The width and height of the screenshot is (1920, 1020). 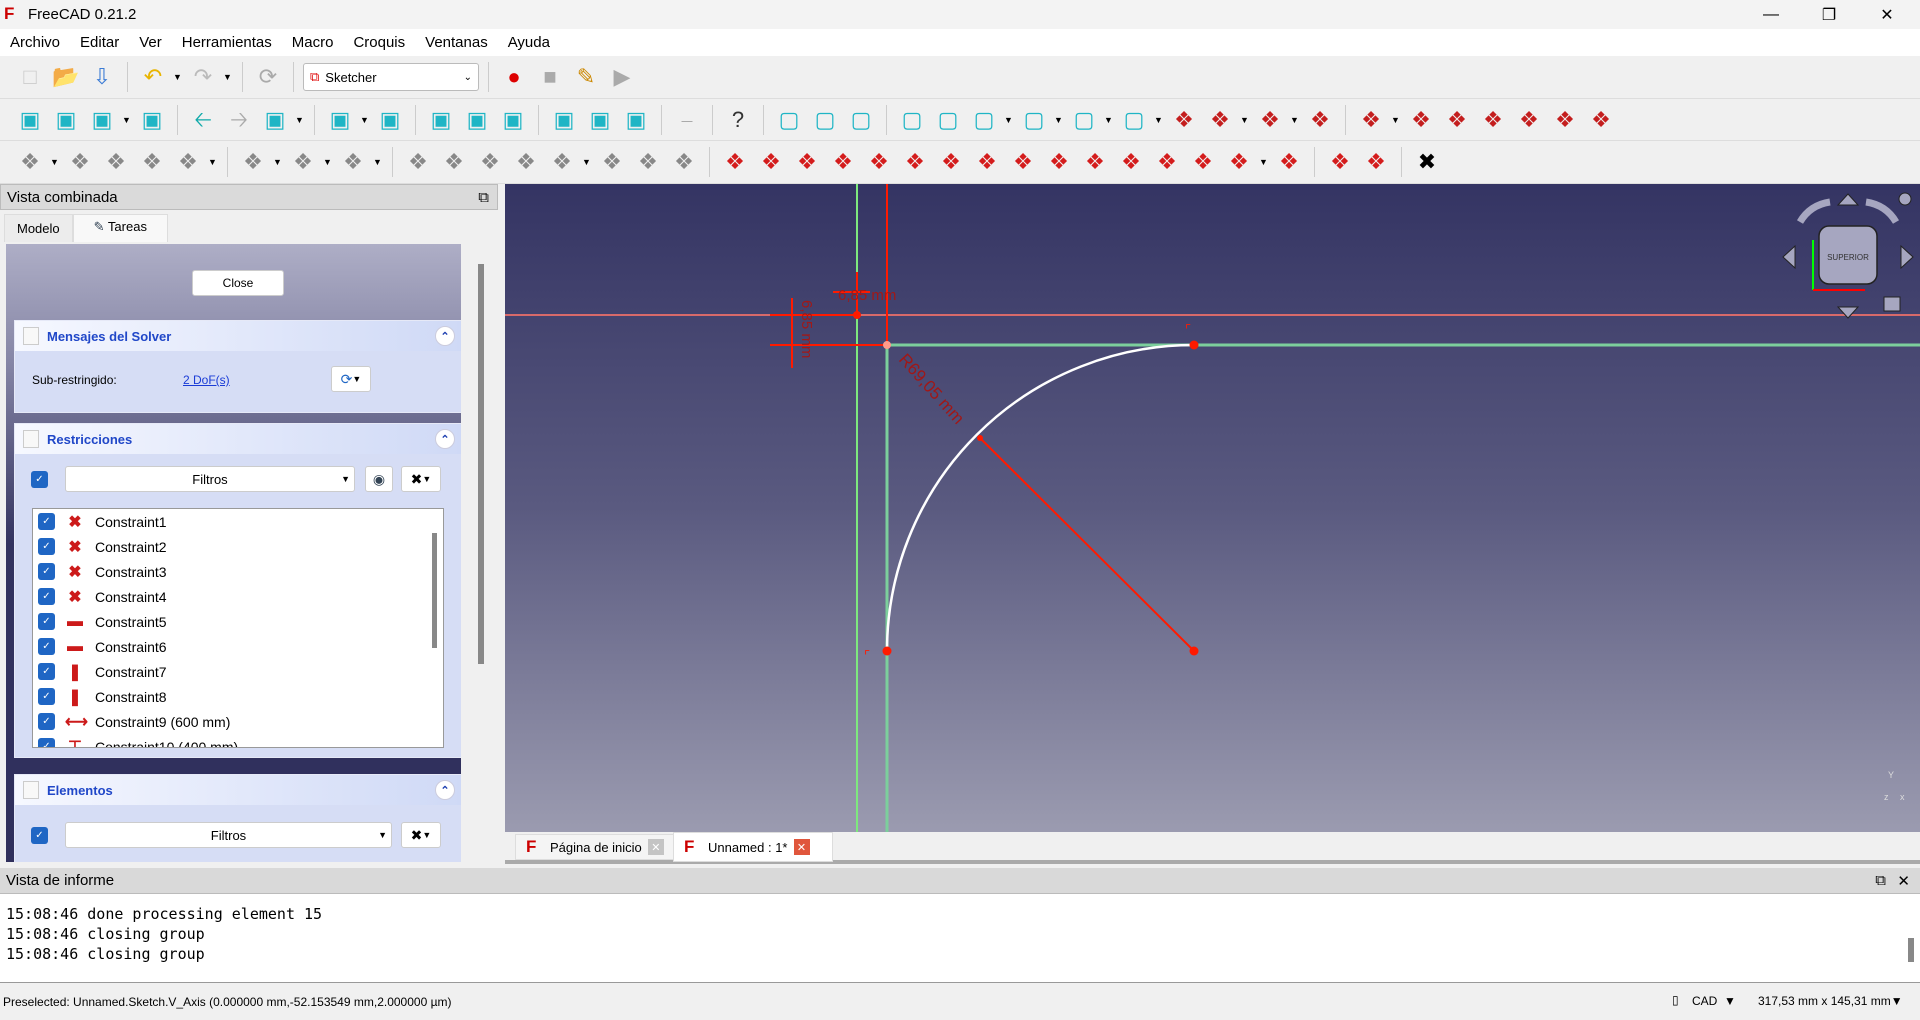 I want to click on menu-herramientas: Herramientas, so click(x=227, y=42).